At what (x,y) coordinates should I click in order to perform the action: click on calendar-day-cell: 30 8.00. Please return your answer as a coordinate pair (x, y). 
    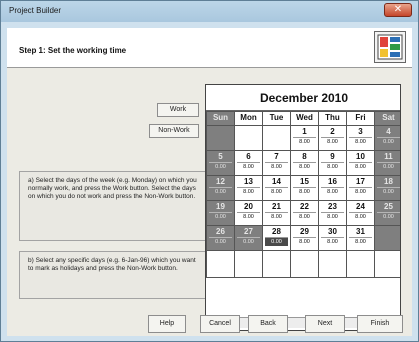
    Looking at the image, I should click on (332, 238).